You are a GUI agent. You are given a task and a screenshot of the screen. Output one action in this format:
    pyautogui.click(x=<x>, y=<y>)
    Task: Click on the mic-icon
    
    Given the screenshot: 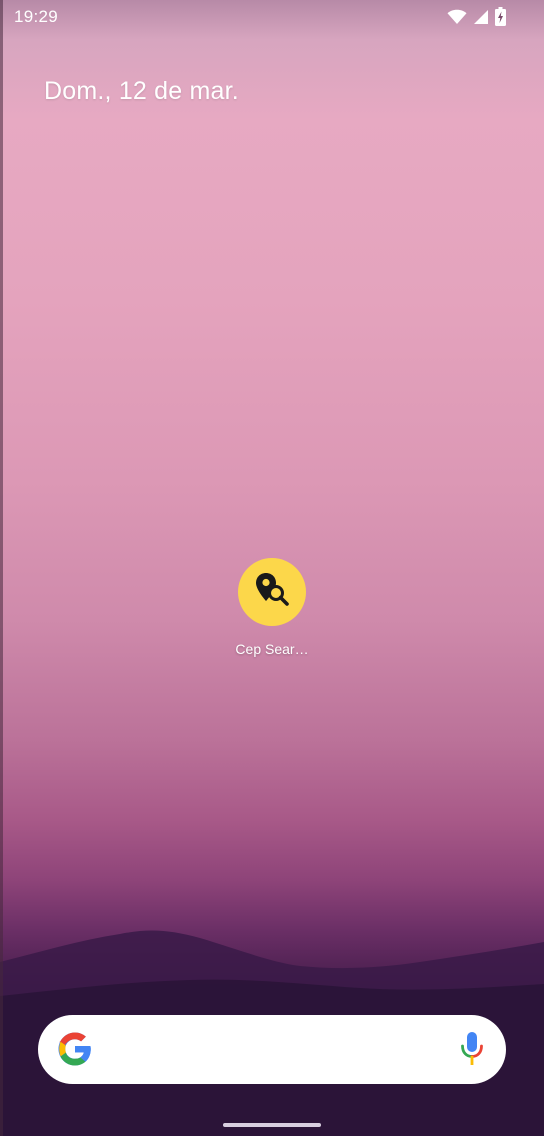 What is the action you would take?
    pyautogui.click(x=472, y=1051)
    